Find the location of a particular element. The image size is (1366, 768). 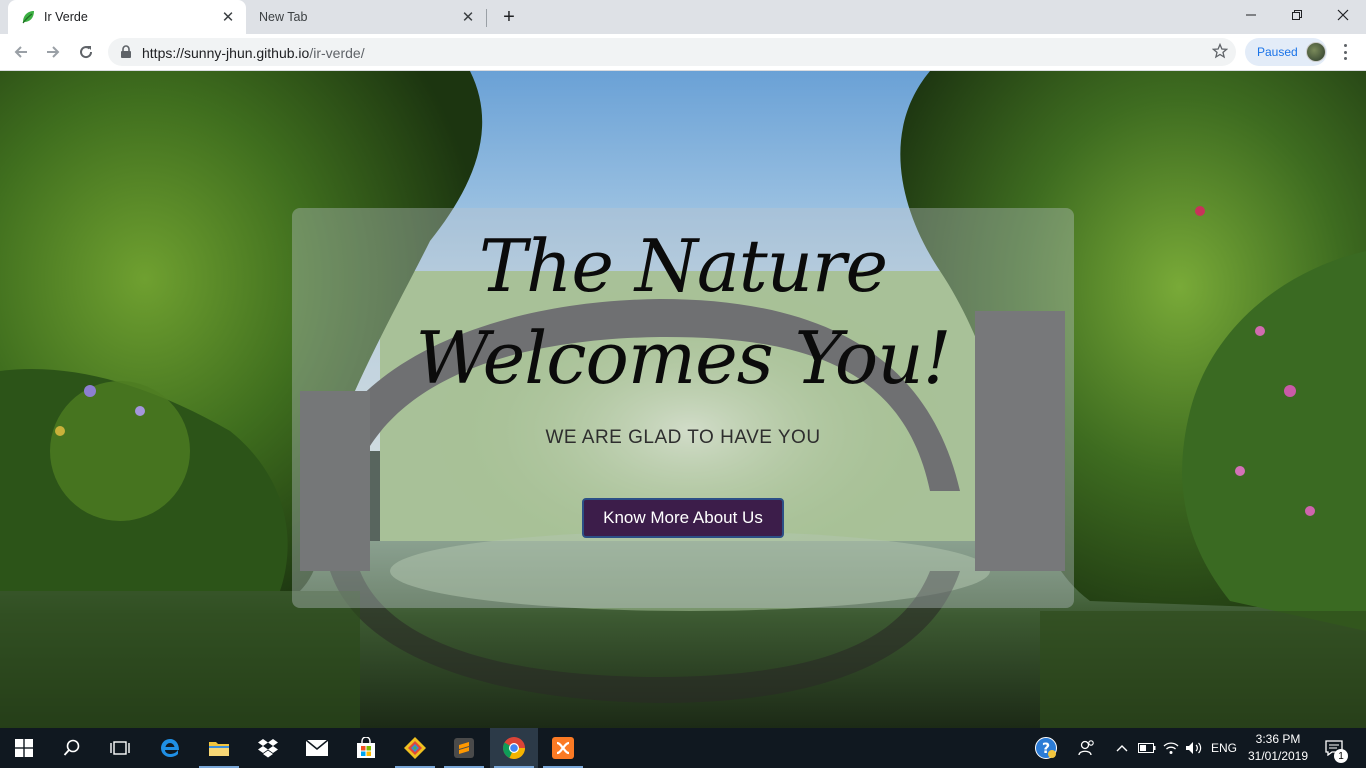

system-clock: 3:36 PM 31/01/2019 is located at coordinates (1278, 748).